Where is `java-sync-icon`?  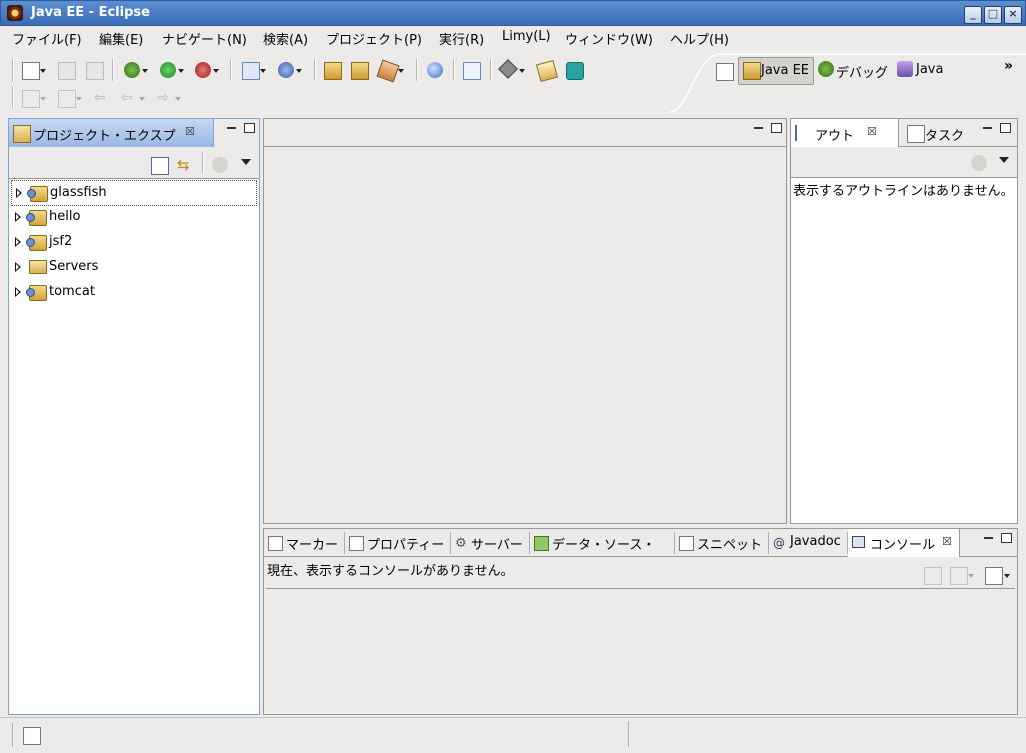 java-sync-icon is located at coordinates (472, 71).